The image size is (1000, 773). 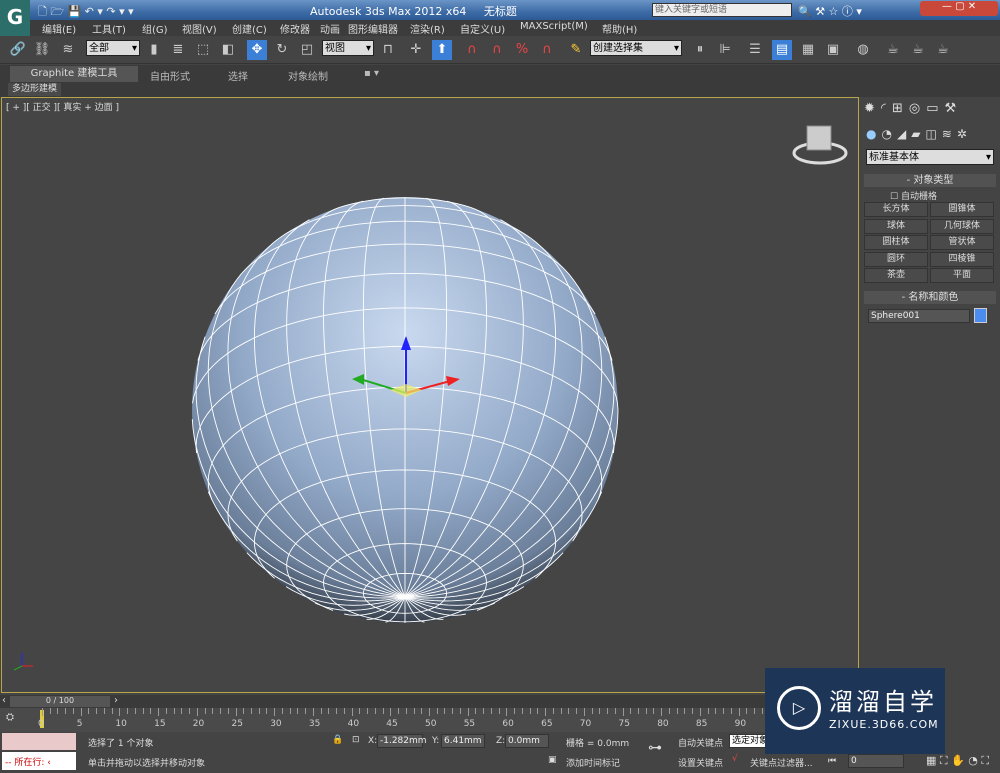 What do you see at coordinates (178, 50) in the screenshot?
I see `select-by-name-icon: ≣` at bounding box center [178, 50].